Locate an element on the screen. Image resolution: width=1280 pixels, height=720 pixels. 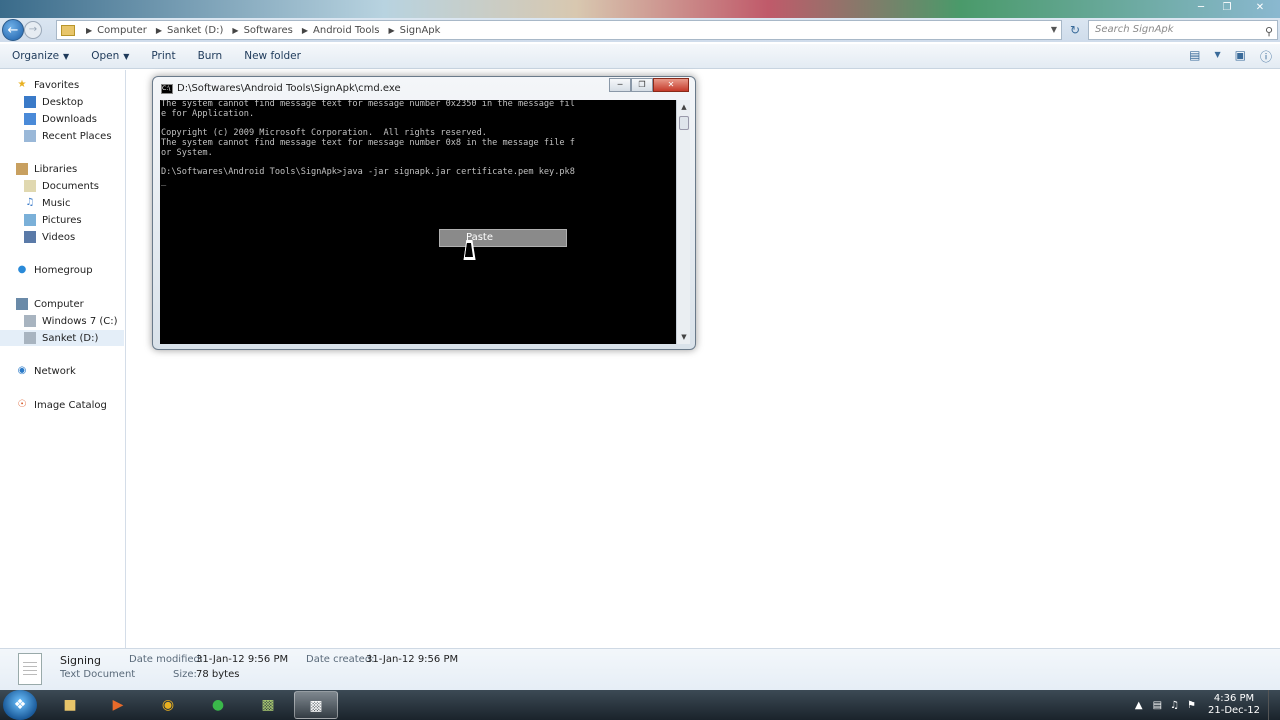
sidebar-item-network: ◉ Network is located at coordinates (62, 371).